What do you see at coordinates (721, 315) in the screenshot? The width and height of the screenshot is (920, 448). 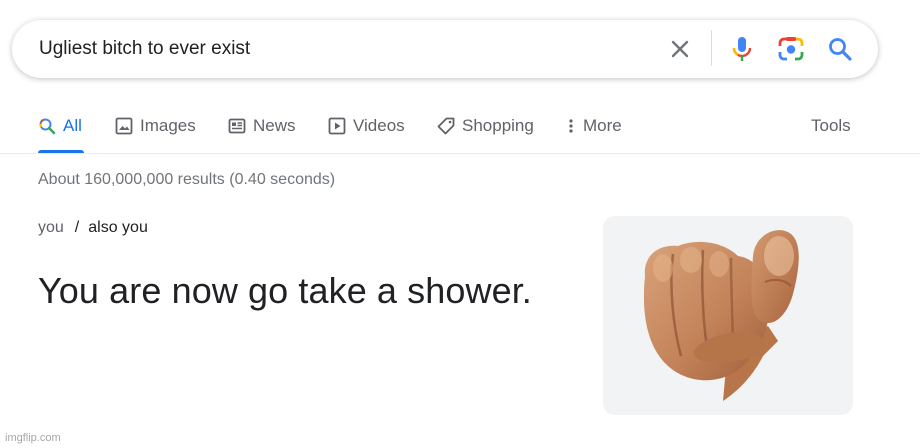 I see `pointing-finger-image` at bounding box center [721, 315].